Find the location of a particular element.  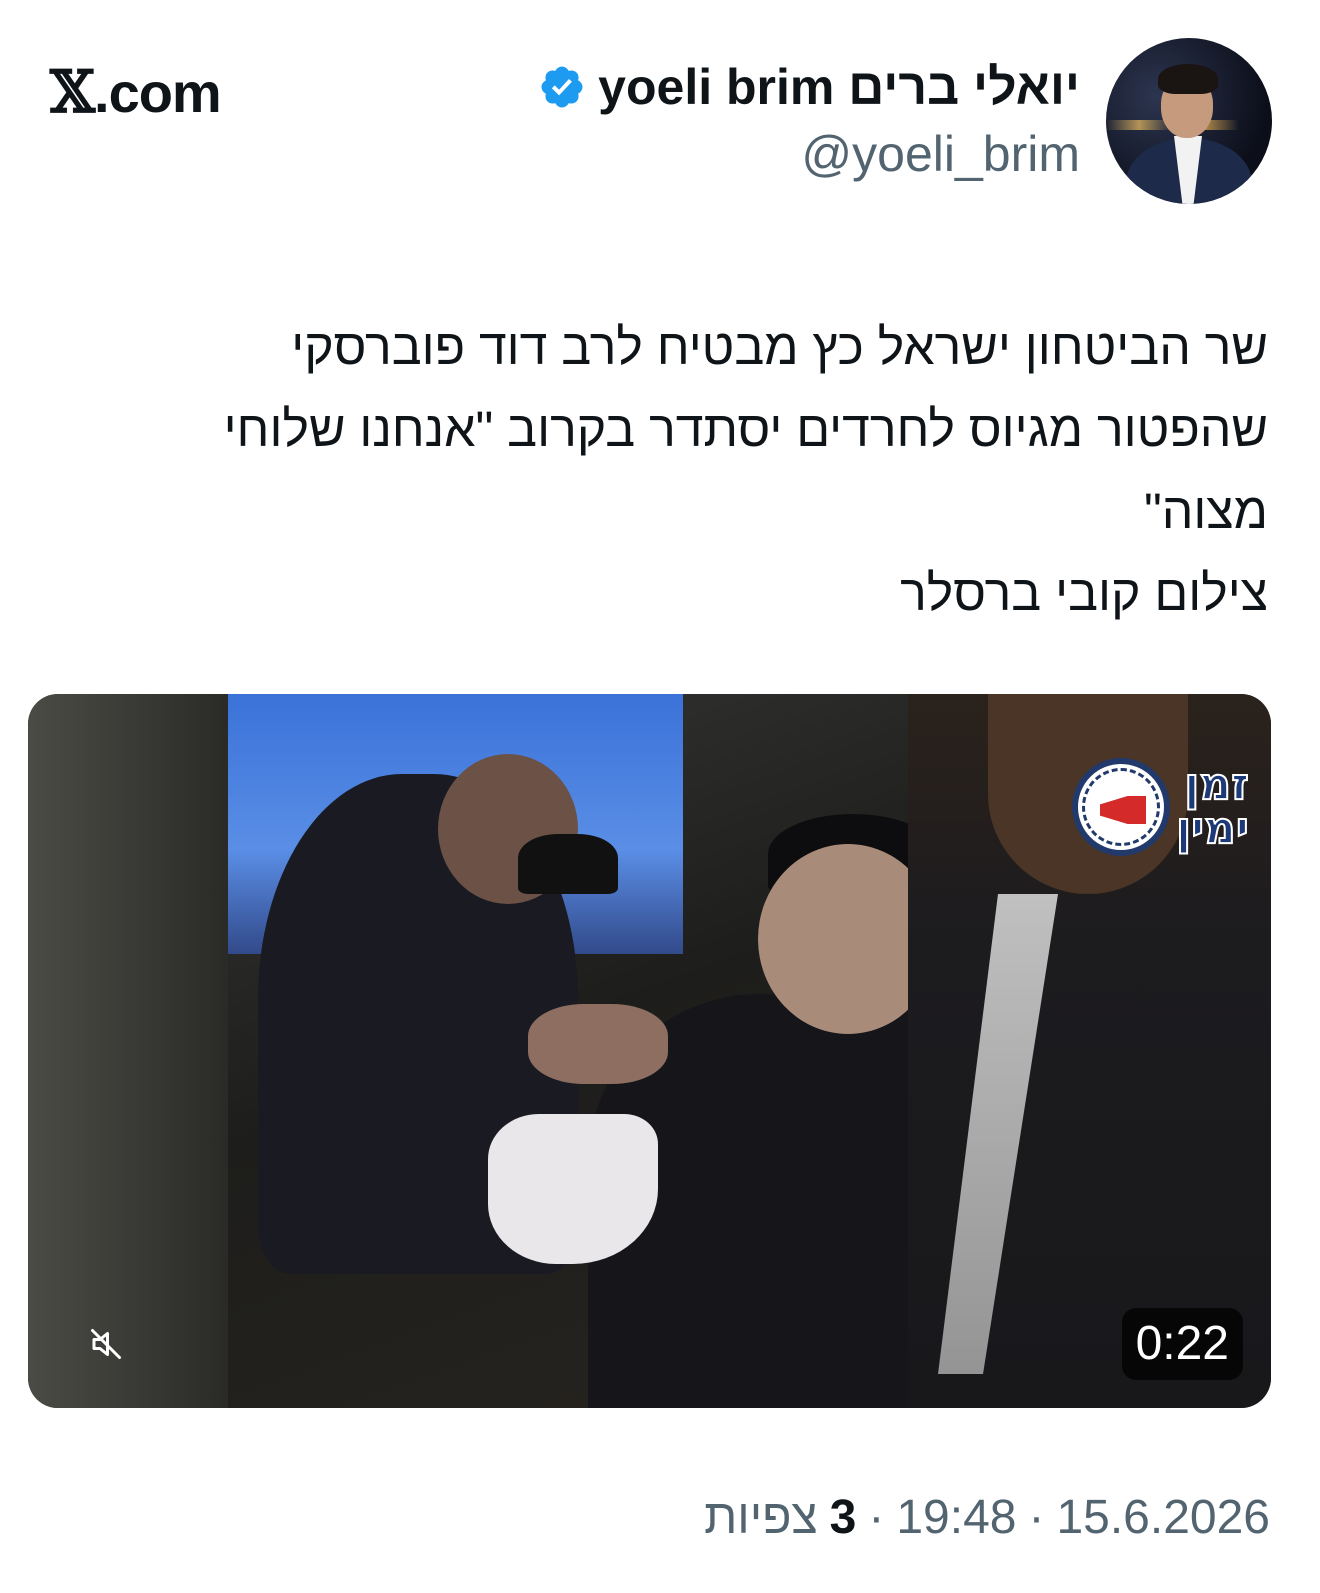

tweet-time: 19:48 is located at coordinates (956, 1517).